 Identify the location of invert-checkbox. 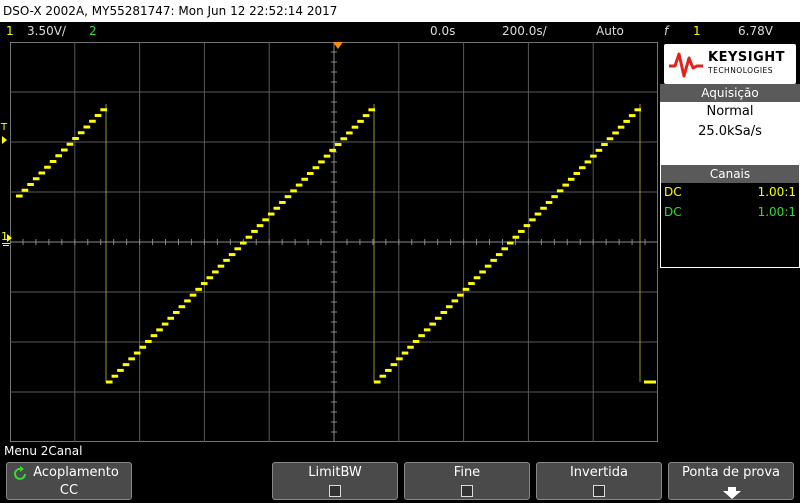
(599, 491).